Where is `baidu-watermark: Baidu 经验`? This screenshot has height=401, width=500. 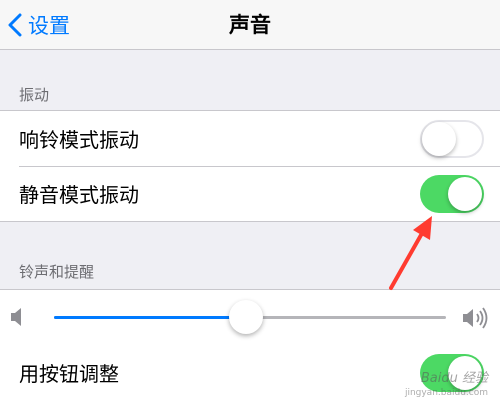
baidu-watermark: Baidu 经验 is located at coordinates (454, 378).